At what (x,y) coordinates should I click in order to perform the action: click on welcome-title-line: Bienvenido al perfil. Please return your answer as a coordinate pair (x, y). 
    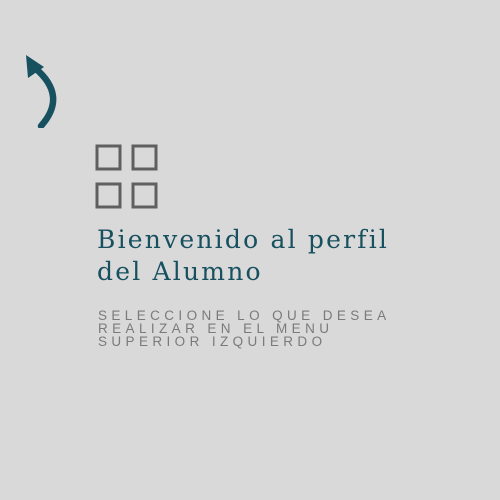
    Looking at the image, I should click on (243, 239).